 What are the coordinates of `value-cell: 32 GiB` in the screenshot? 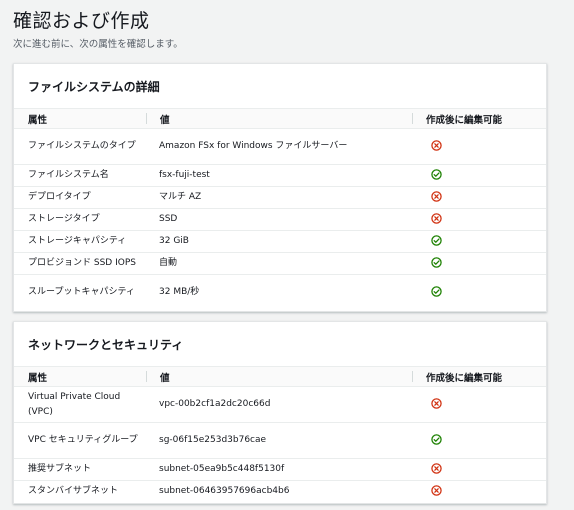 It's located at (279, 241).